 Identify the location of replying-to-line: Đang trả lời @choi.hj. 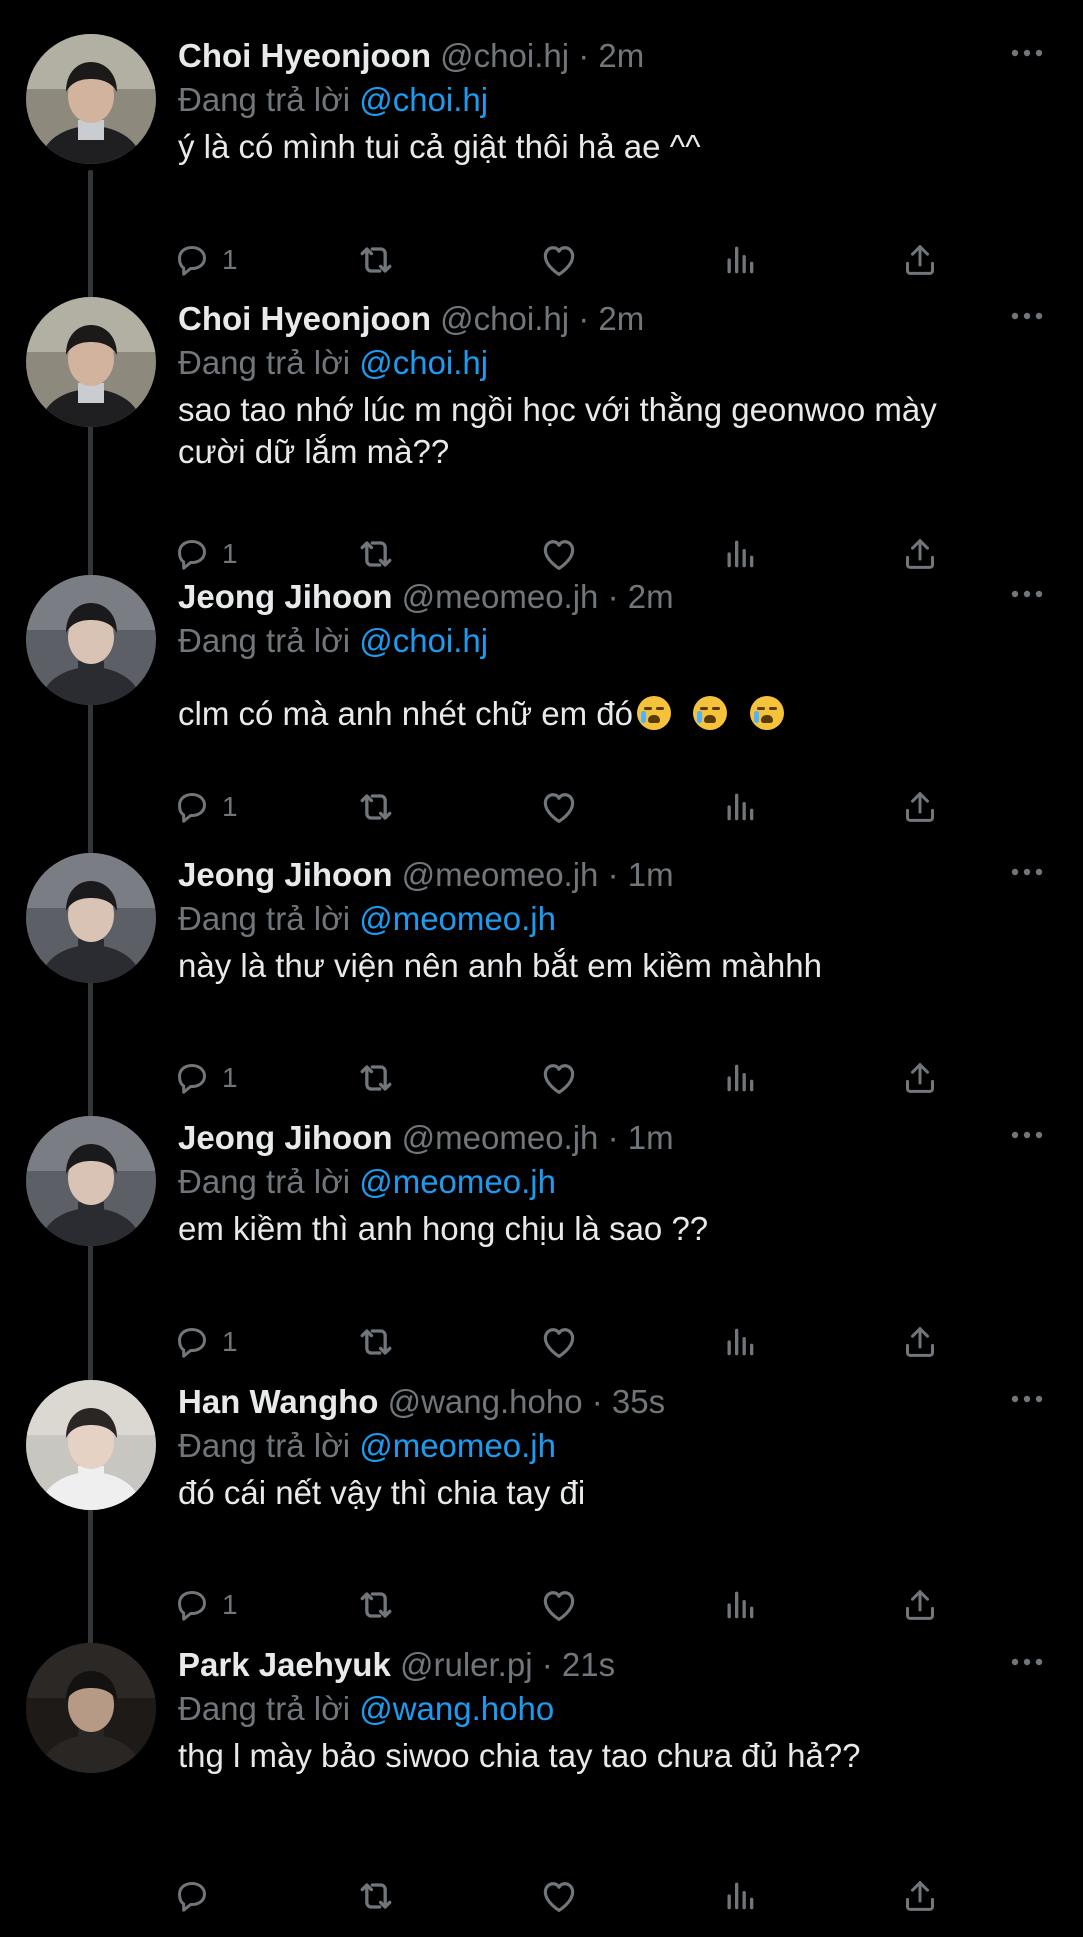
(610, 100).